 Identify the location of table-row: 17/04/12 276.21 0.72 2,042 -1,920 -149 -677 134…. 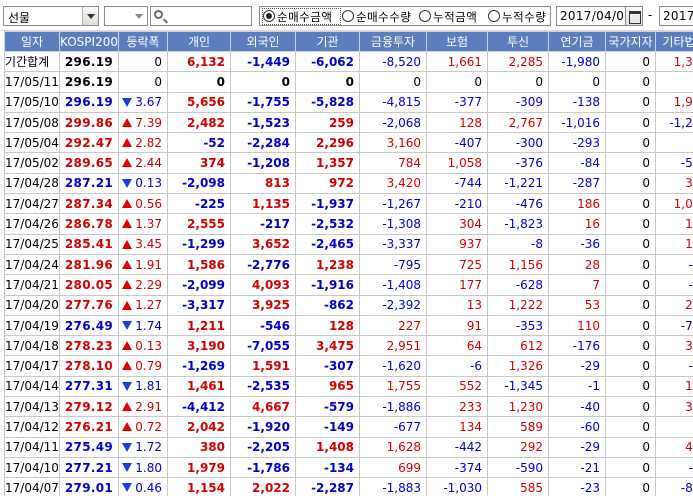
(348, 427).